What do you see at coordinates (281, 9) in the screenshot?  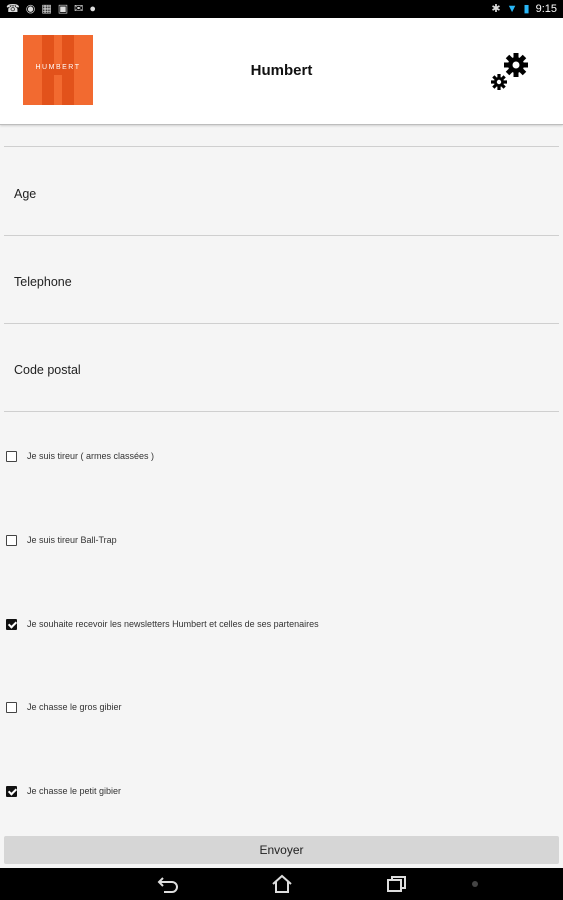 I see `status-bar: ☎ ◉ ▦ ▣ ✉ ● ✱ ▼ ▮ 9:15` at bounding box center [281, 9].